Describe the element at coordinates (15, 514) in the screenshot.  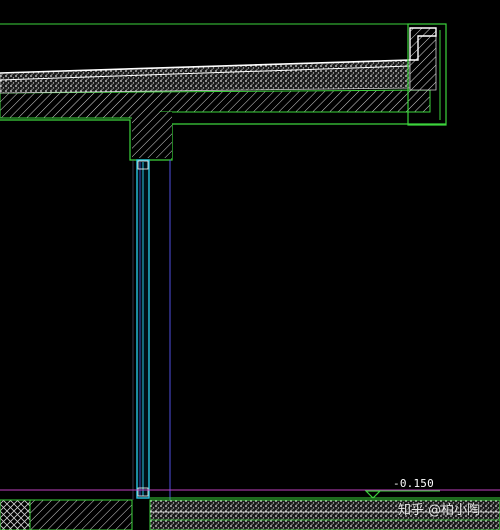
I see `foundation-left` at that location.